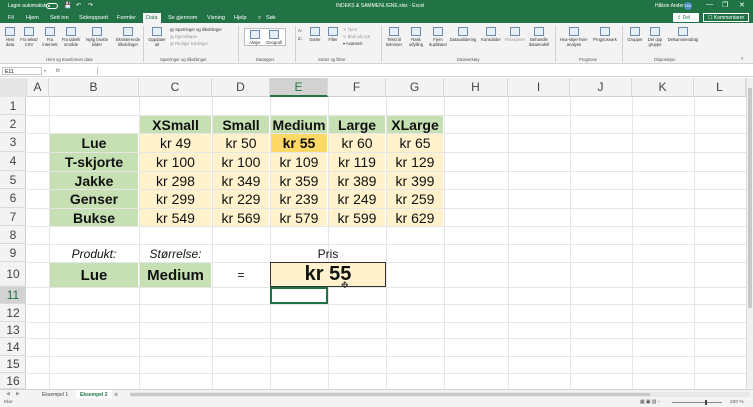  Describe the element at coordinates (601, 87) in the screenshot. I see `column-header: J` at that location.